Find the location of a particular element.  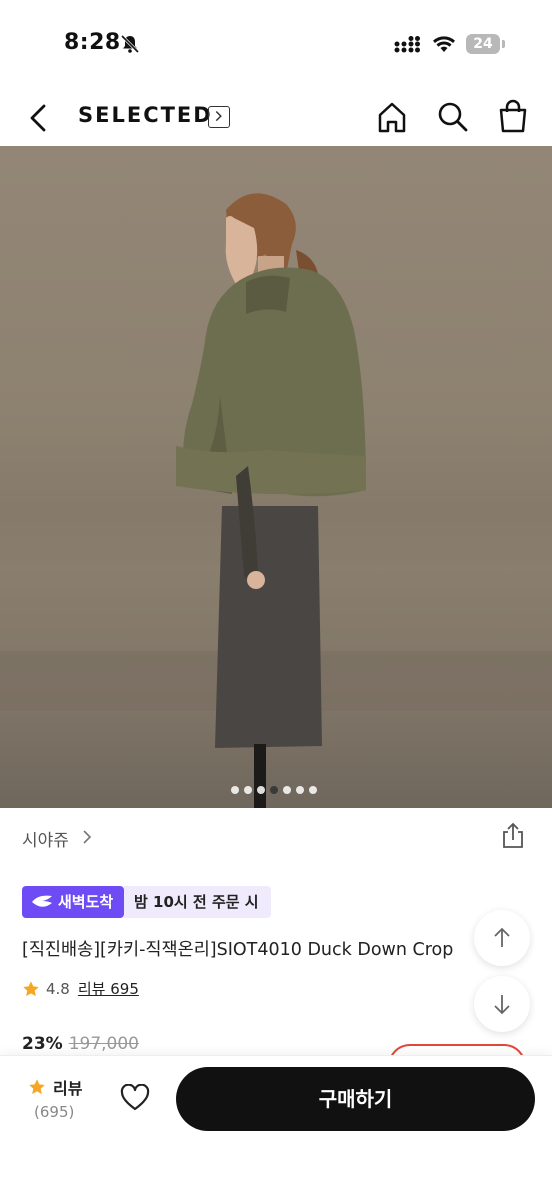

share-icon is located at coordinates (513, 836).